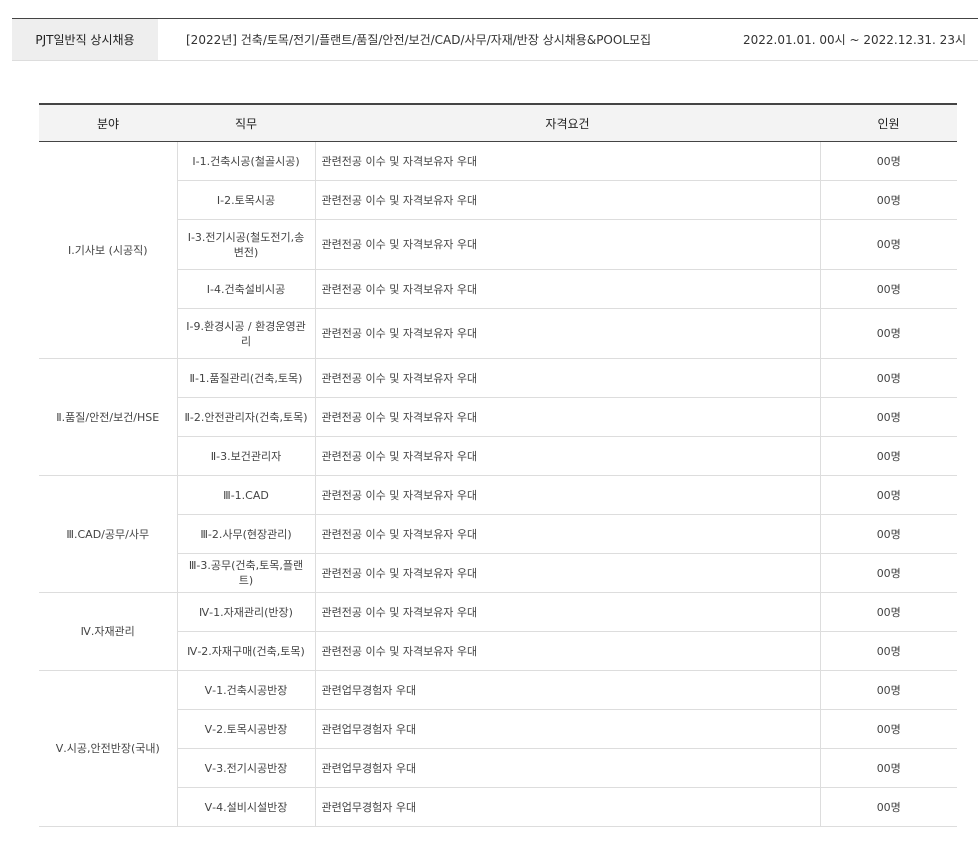 The width and height of the screenshot is (978, 845). What do you see at coordinates (246, 612) in the screenshot?
I see `role-cell: Ⅳ-1.자재관리(반장)` at bounding box center [246, 612].